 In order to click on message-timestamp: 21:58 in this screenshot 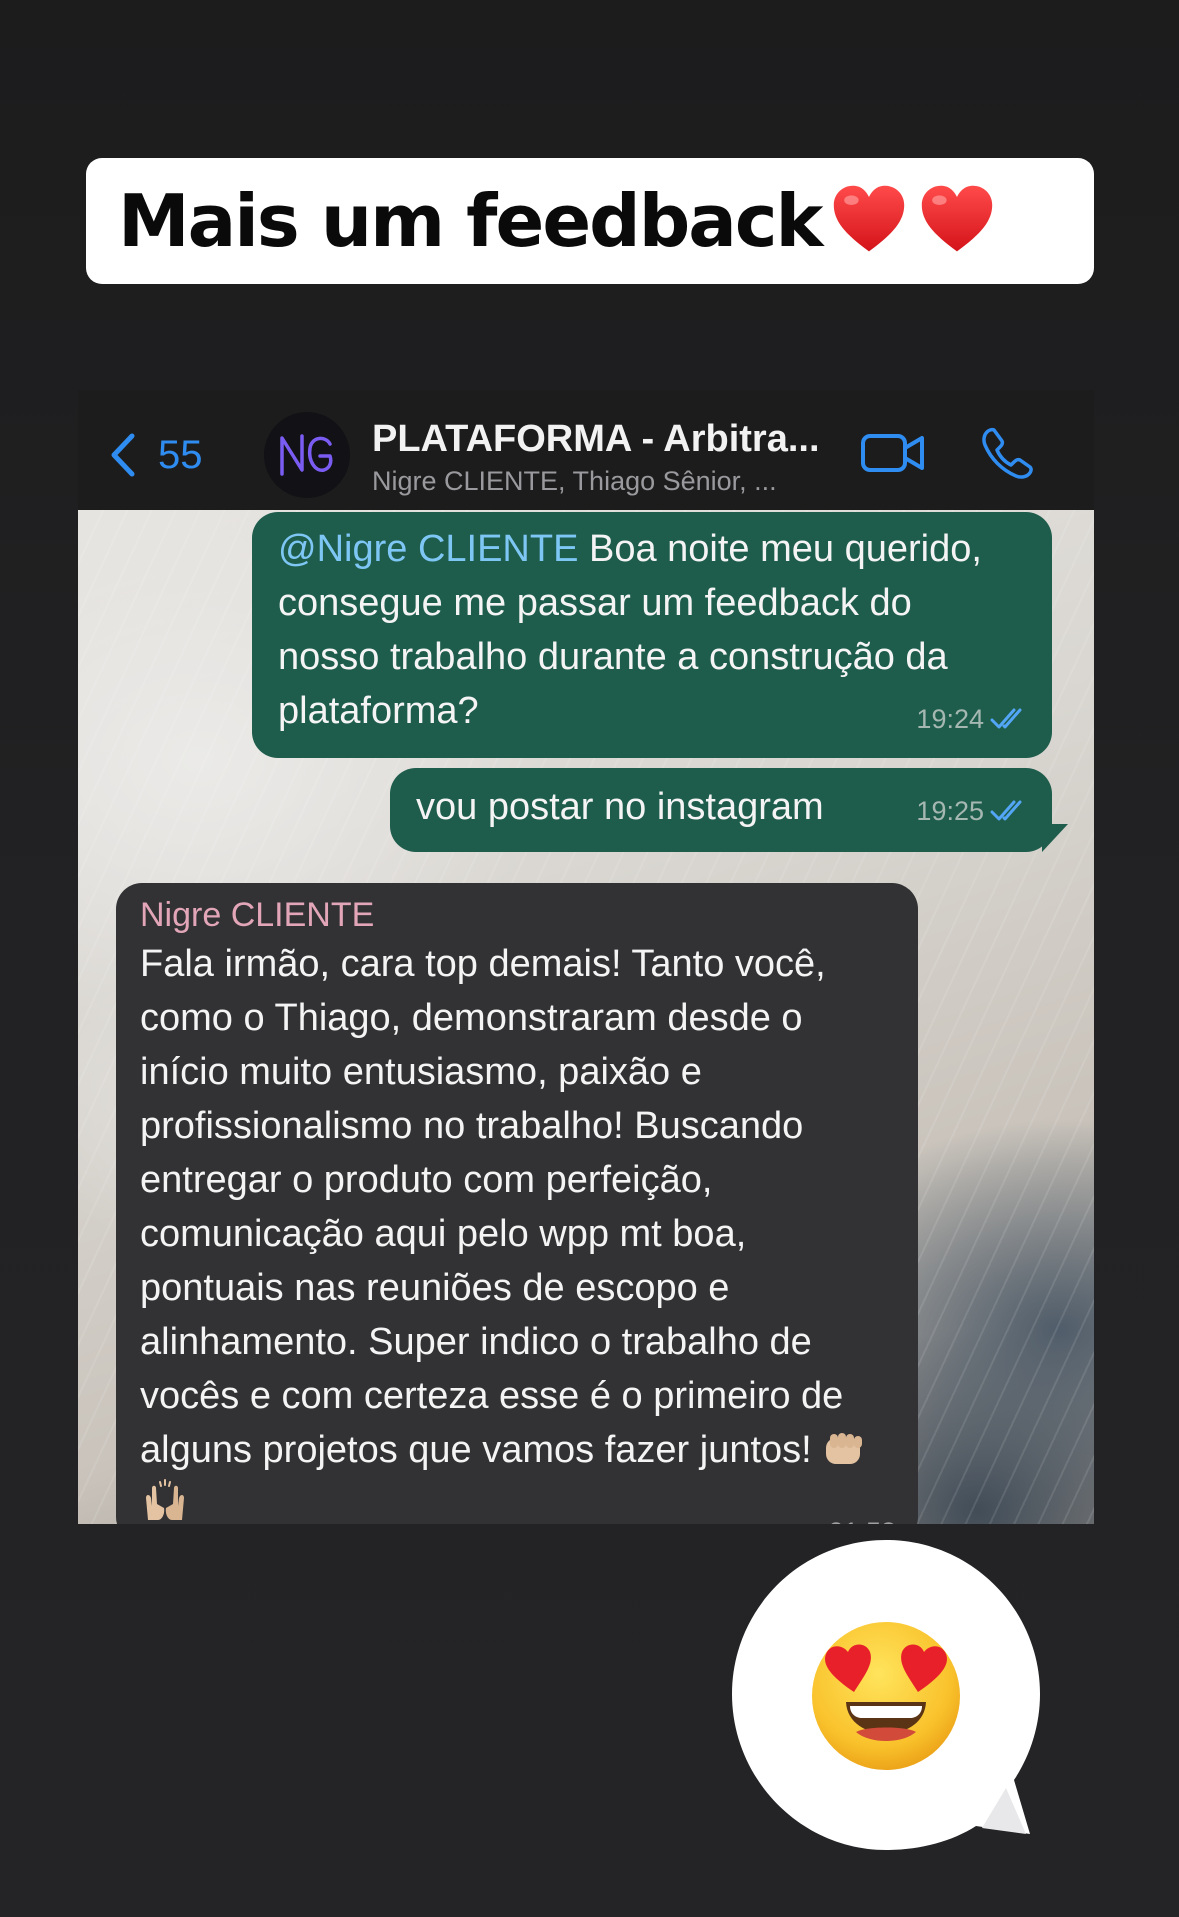, I will do `click(862, 1514)`.